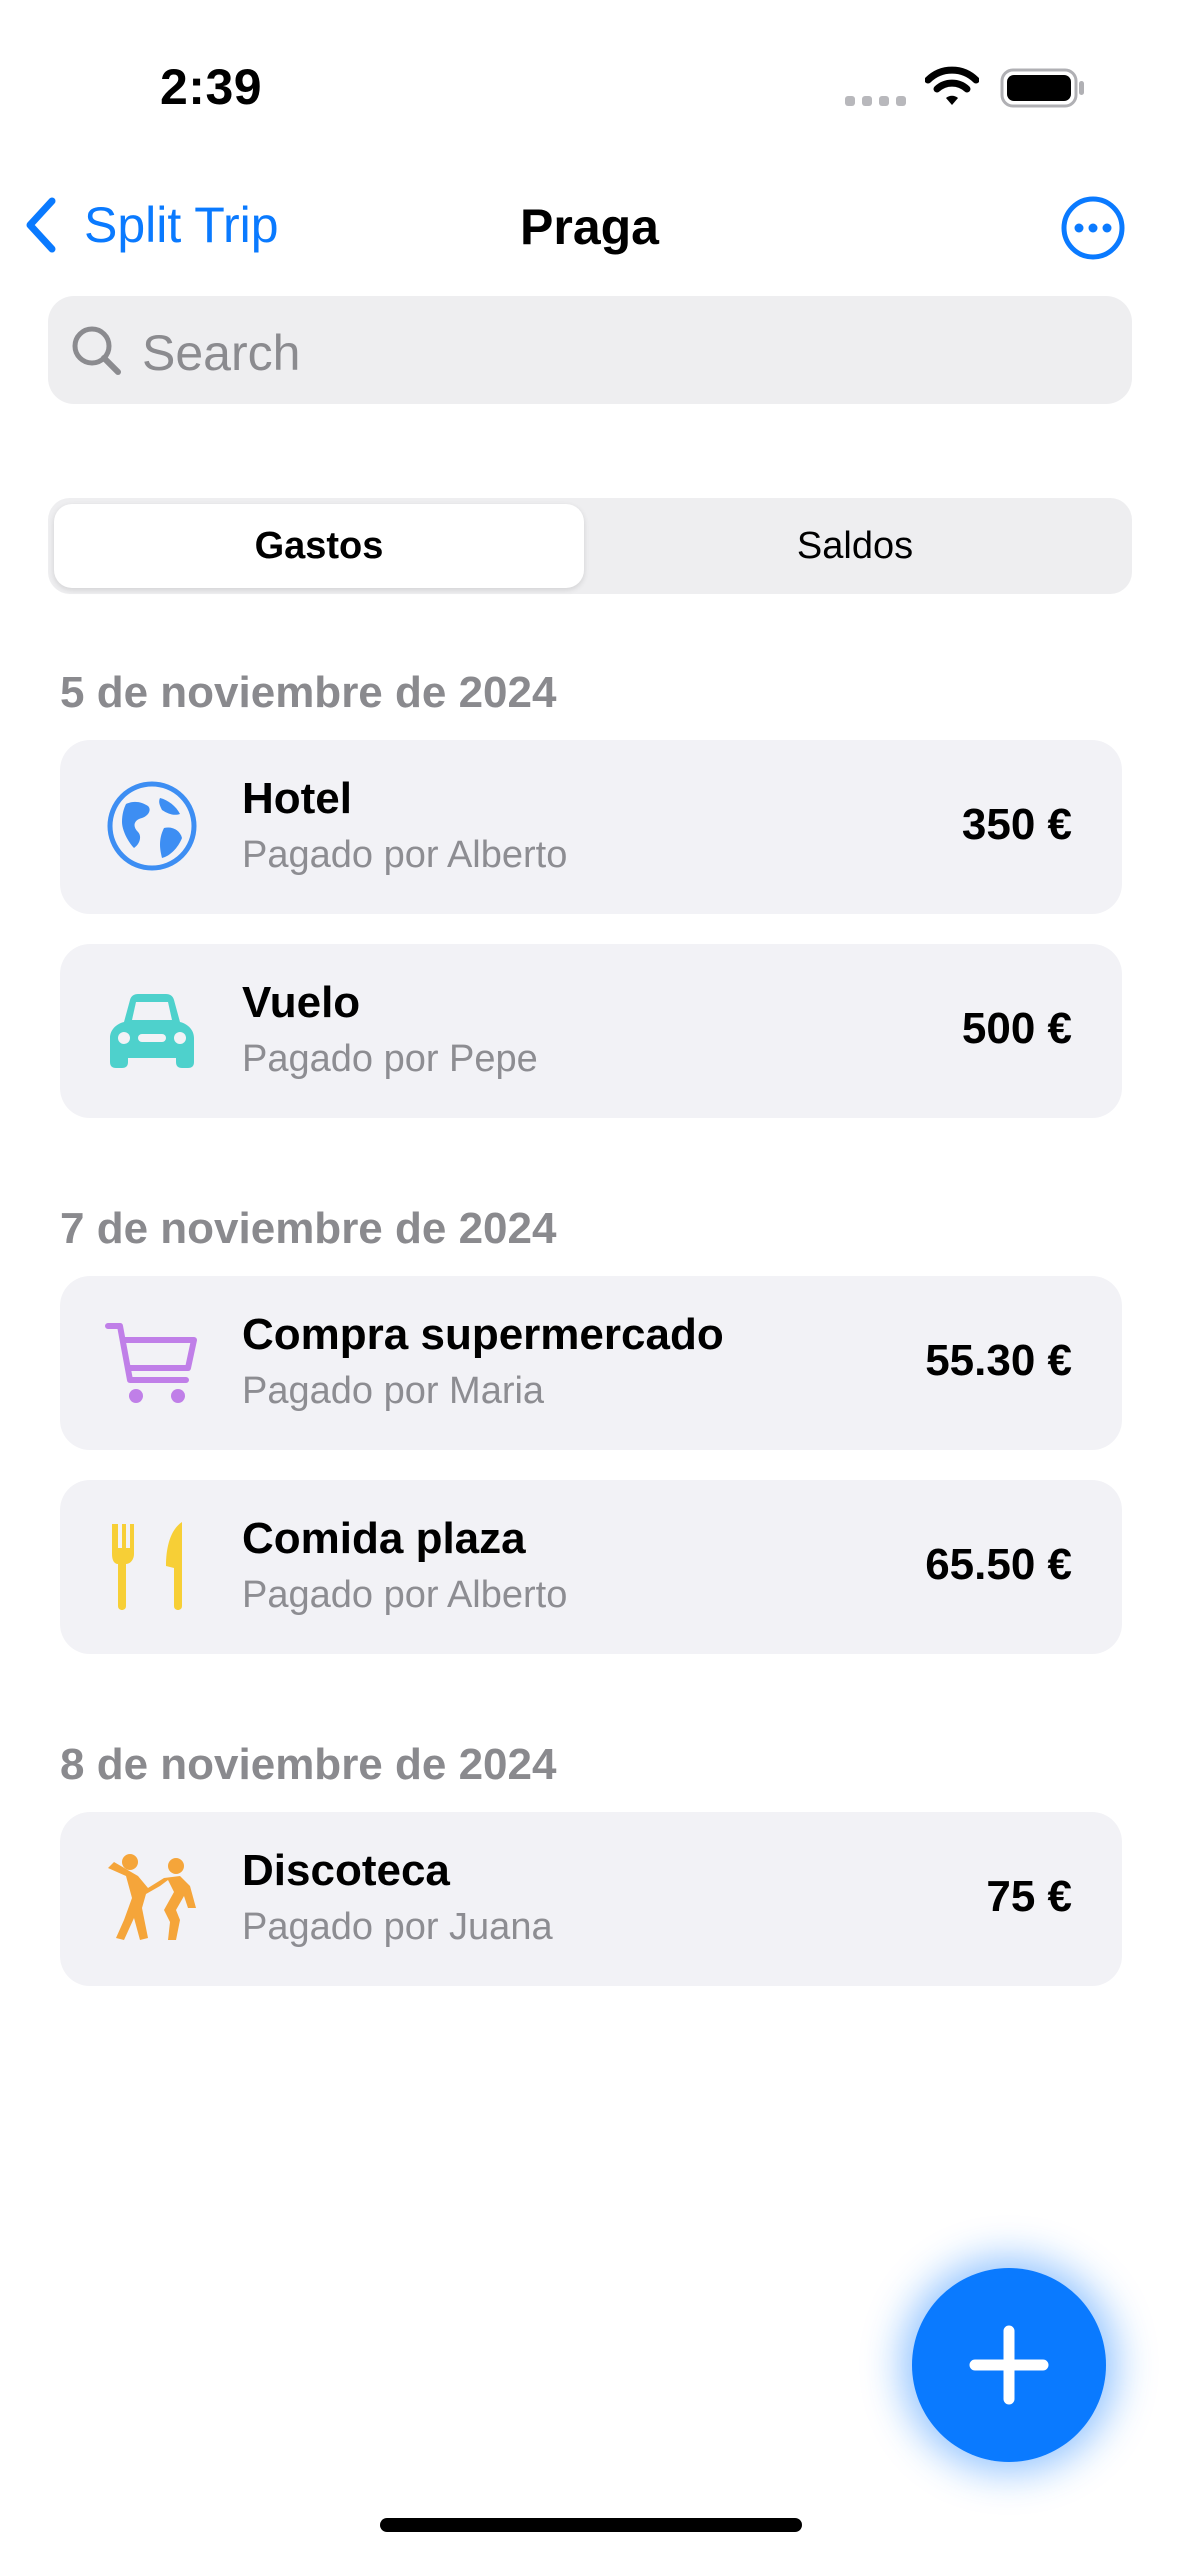 The width and height of the screenshot is (1179, 2556). Describe the element at coordinates (384, 1538) in the screenshot. I see `expense-title: Comida plaza` at that location.